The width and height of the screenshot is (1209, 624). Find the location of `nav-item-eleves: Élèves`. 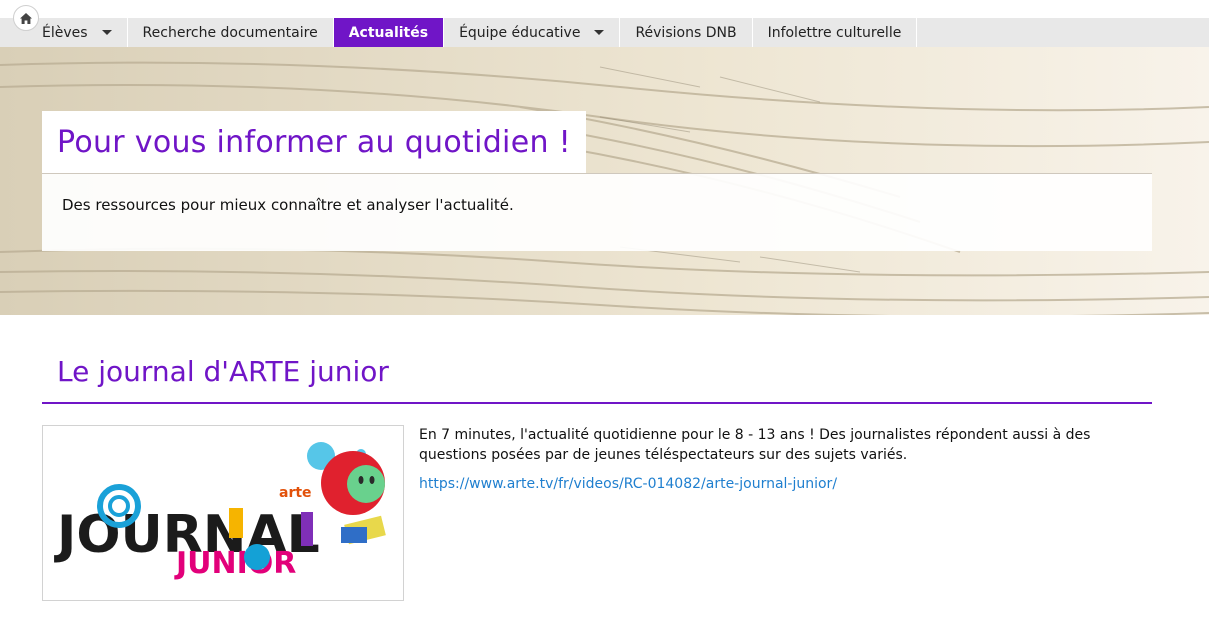

nav-item-eleves: Élèves is located at coordinates (77, 32).